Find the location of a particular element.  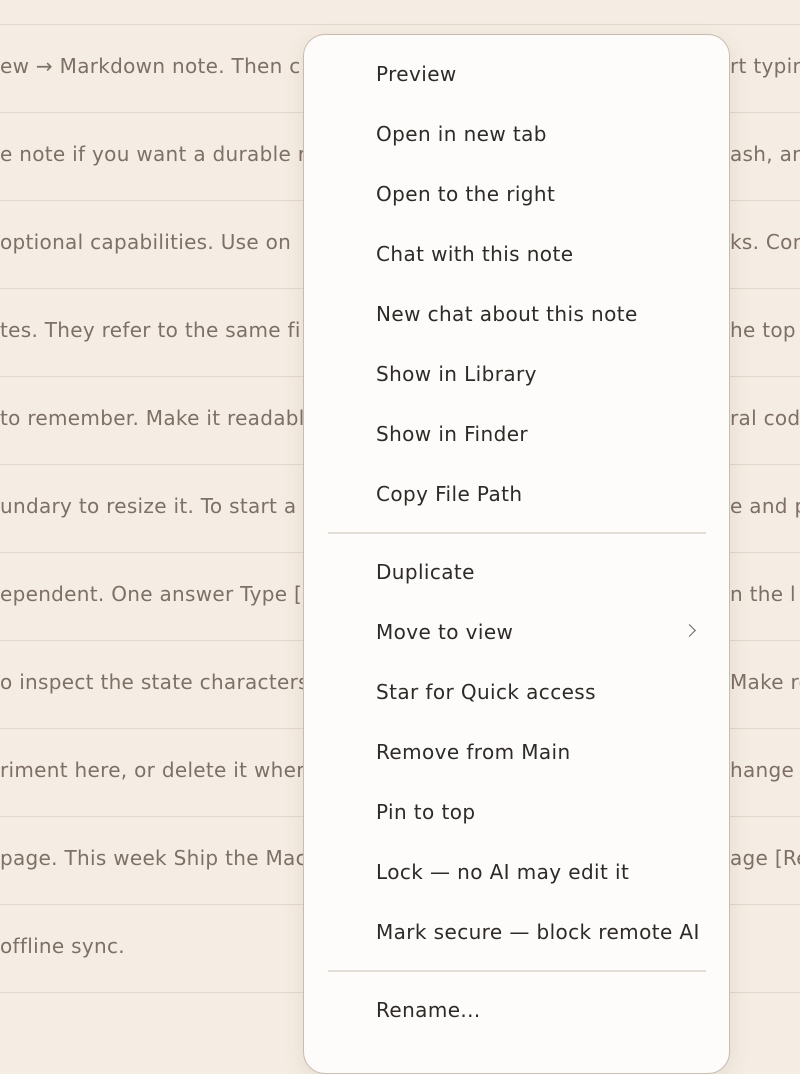

menu-item-star-for-quick-access: Star for Quick access is located at coordinates (516, 693).